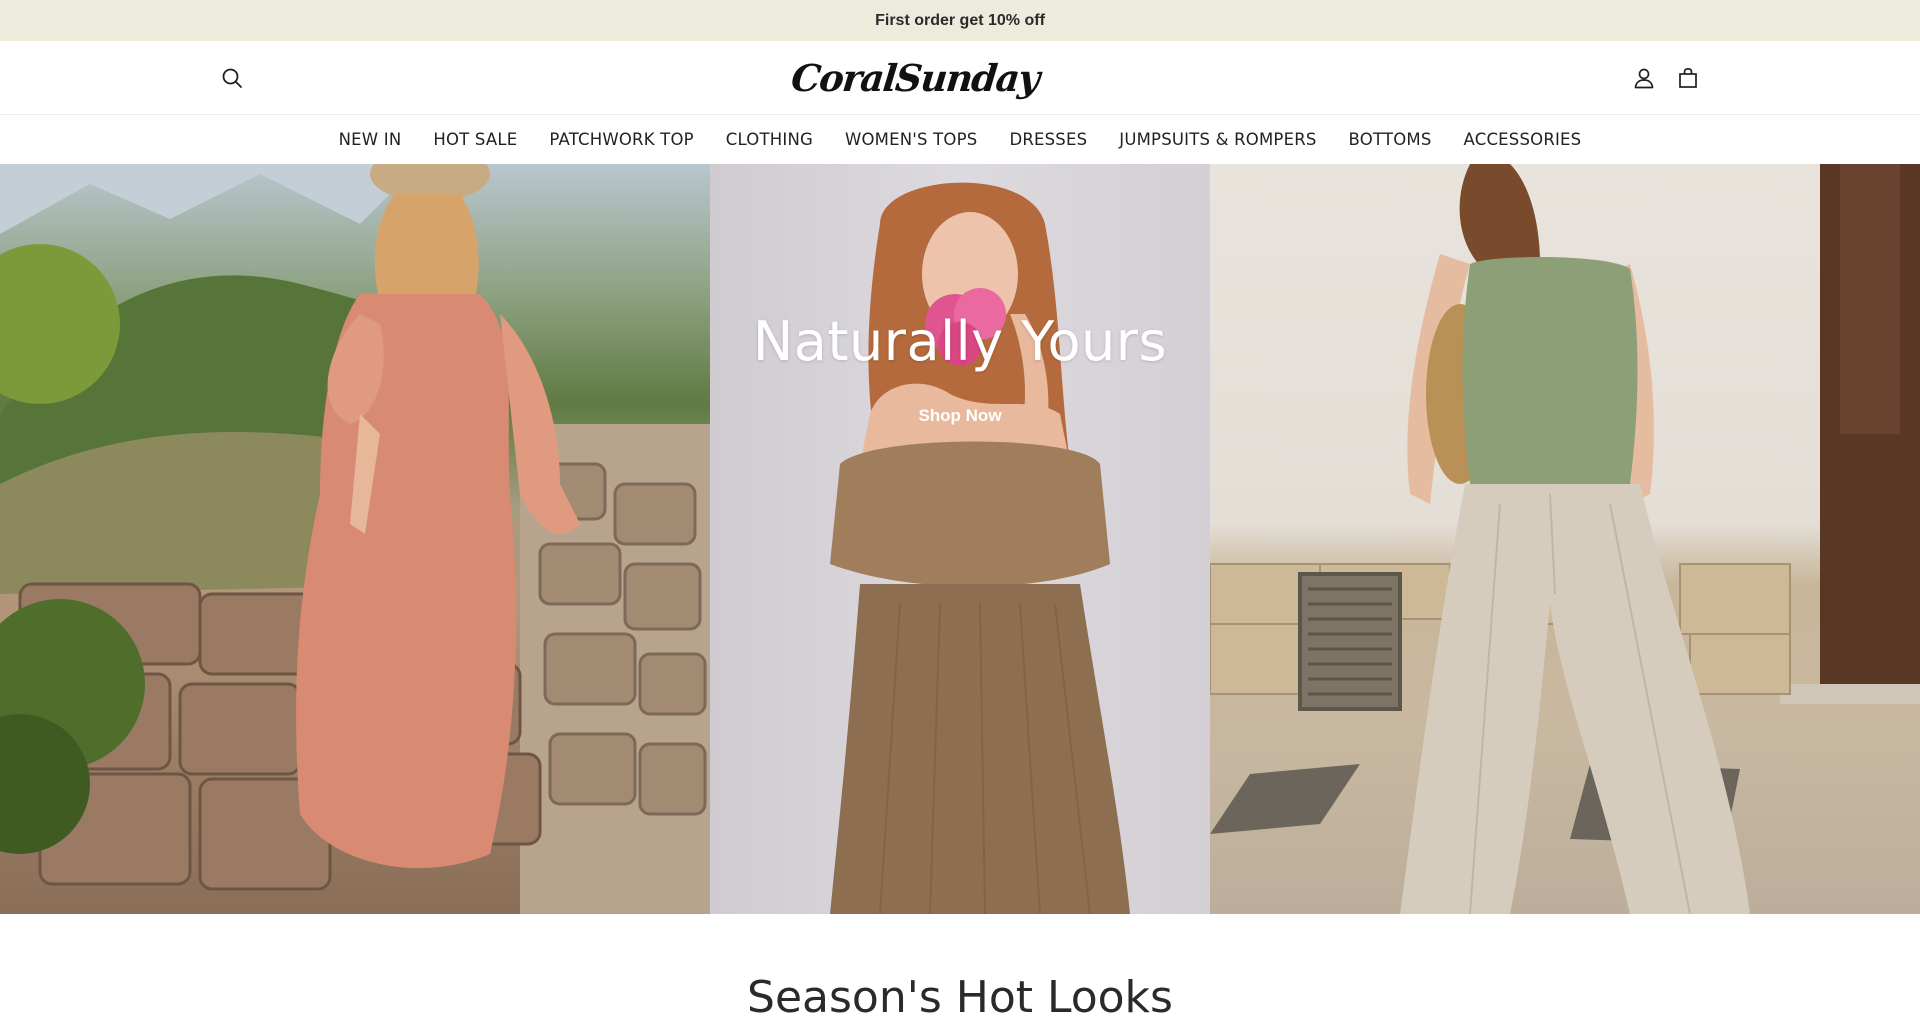  I want to click on hero-title: Naturally Yours, so click(960, 341).